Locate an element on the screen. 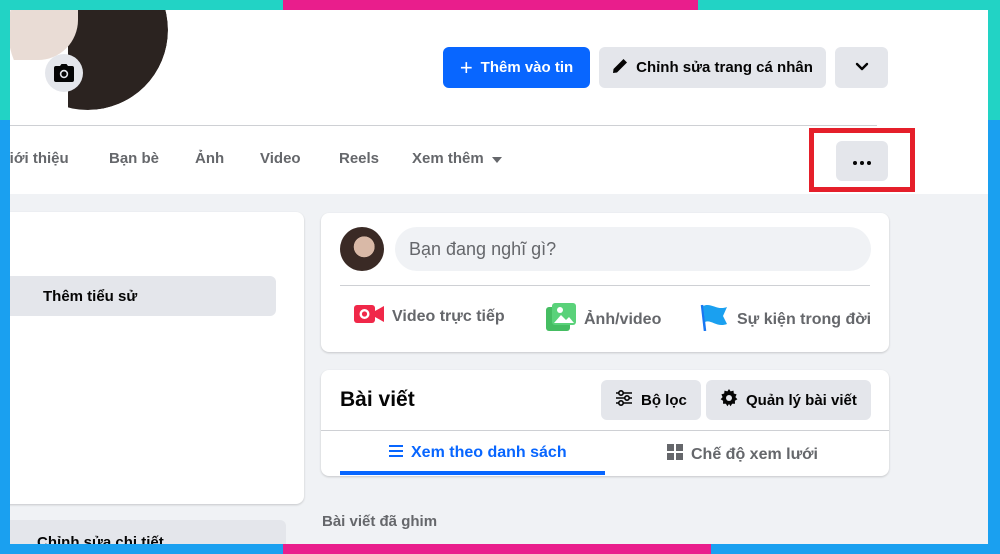  life-event-button: Sự kiện trong đời is located at coordinates (785, 319).